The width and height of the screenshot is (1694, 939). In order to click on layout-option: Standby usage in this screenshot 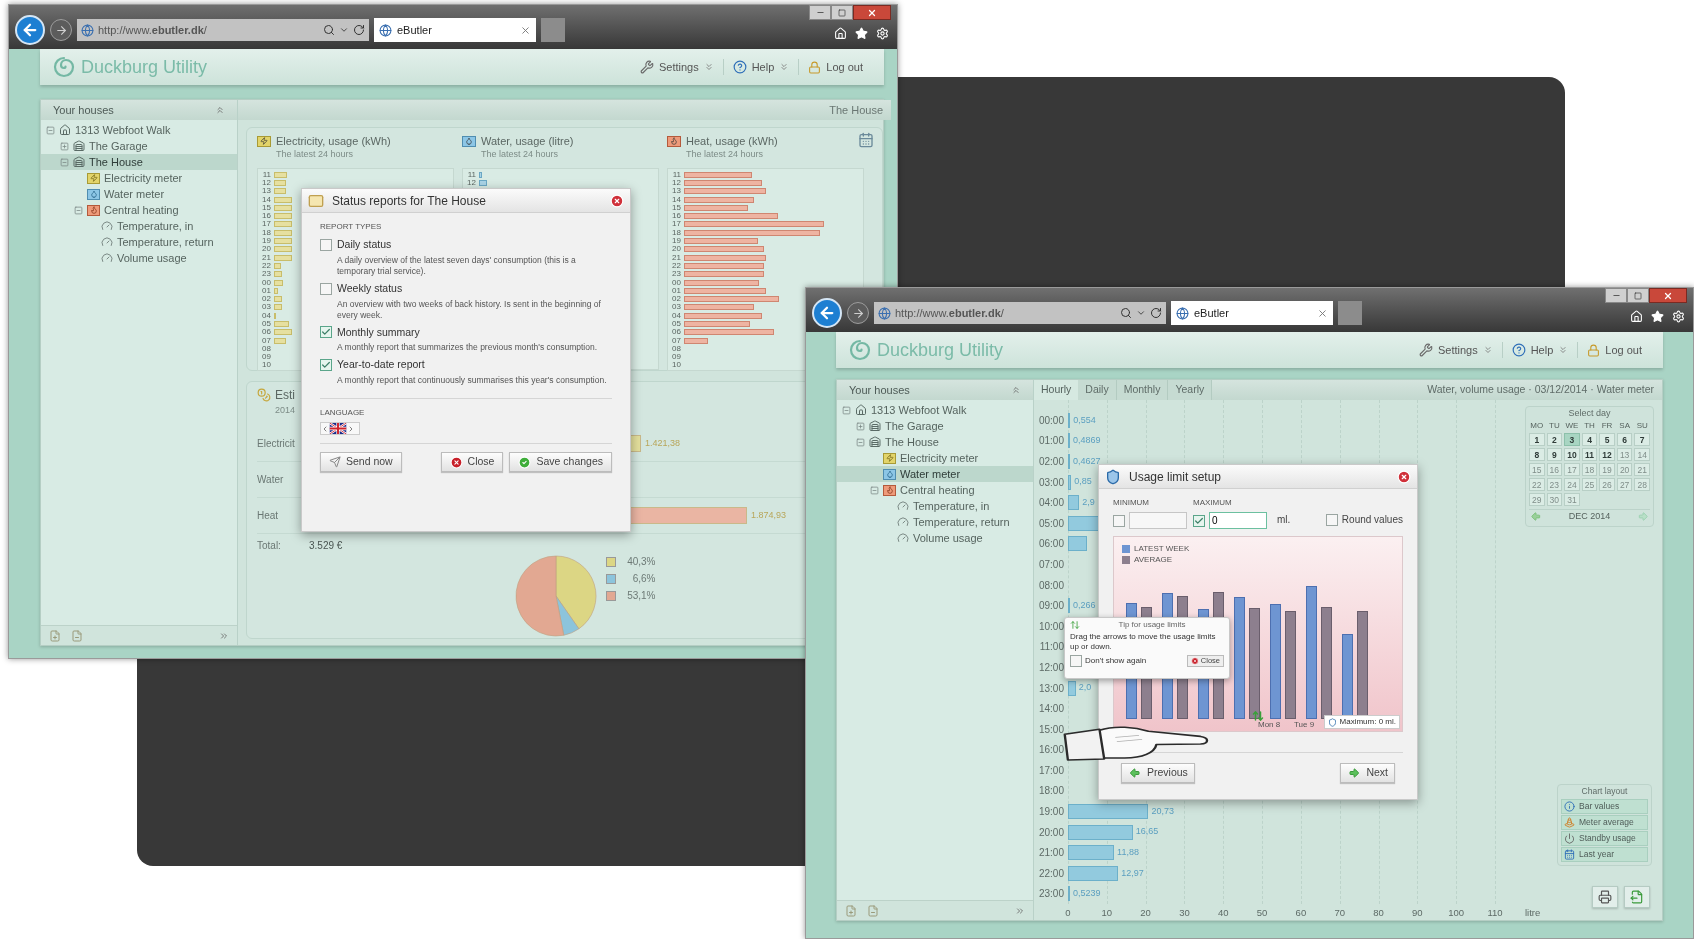, I will do `click(1604, 838)`.